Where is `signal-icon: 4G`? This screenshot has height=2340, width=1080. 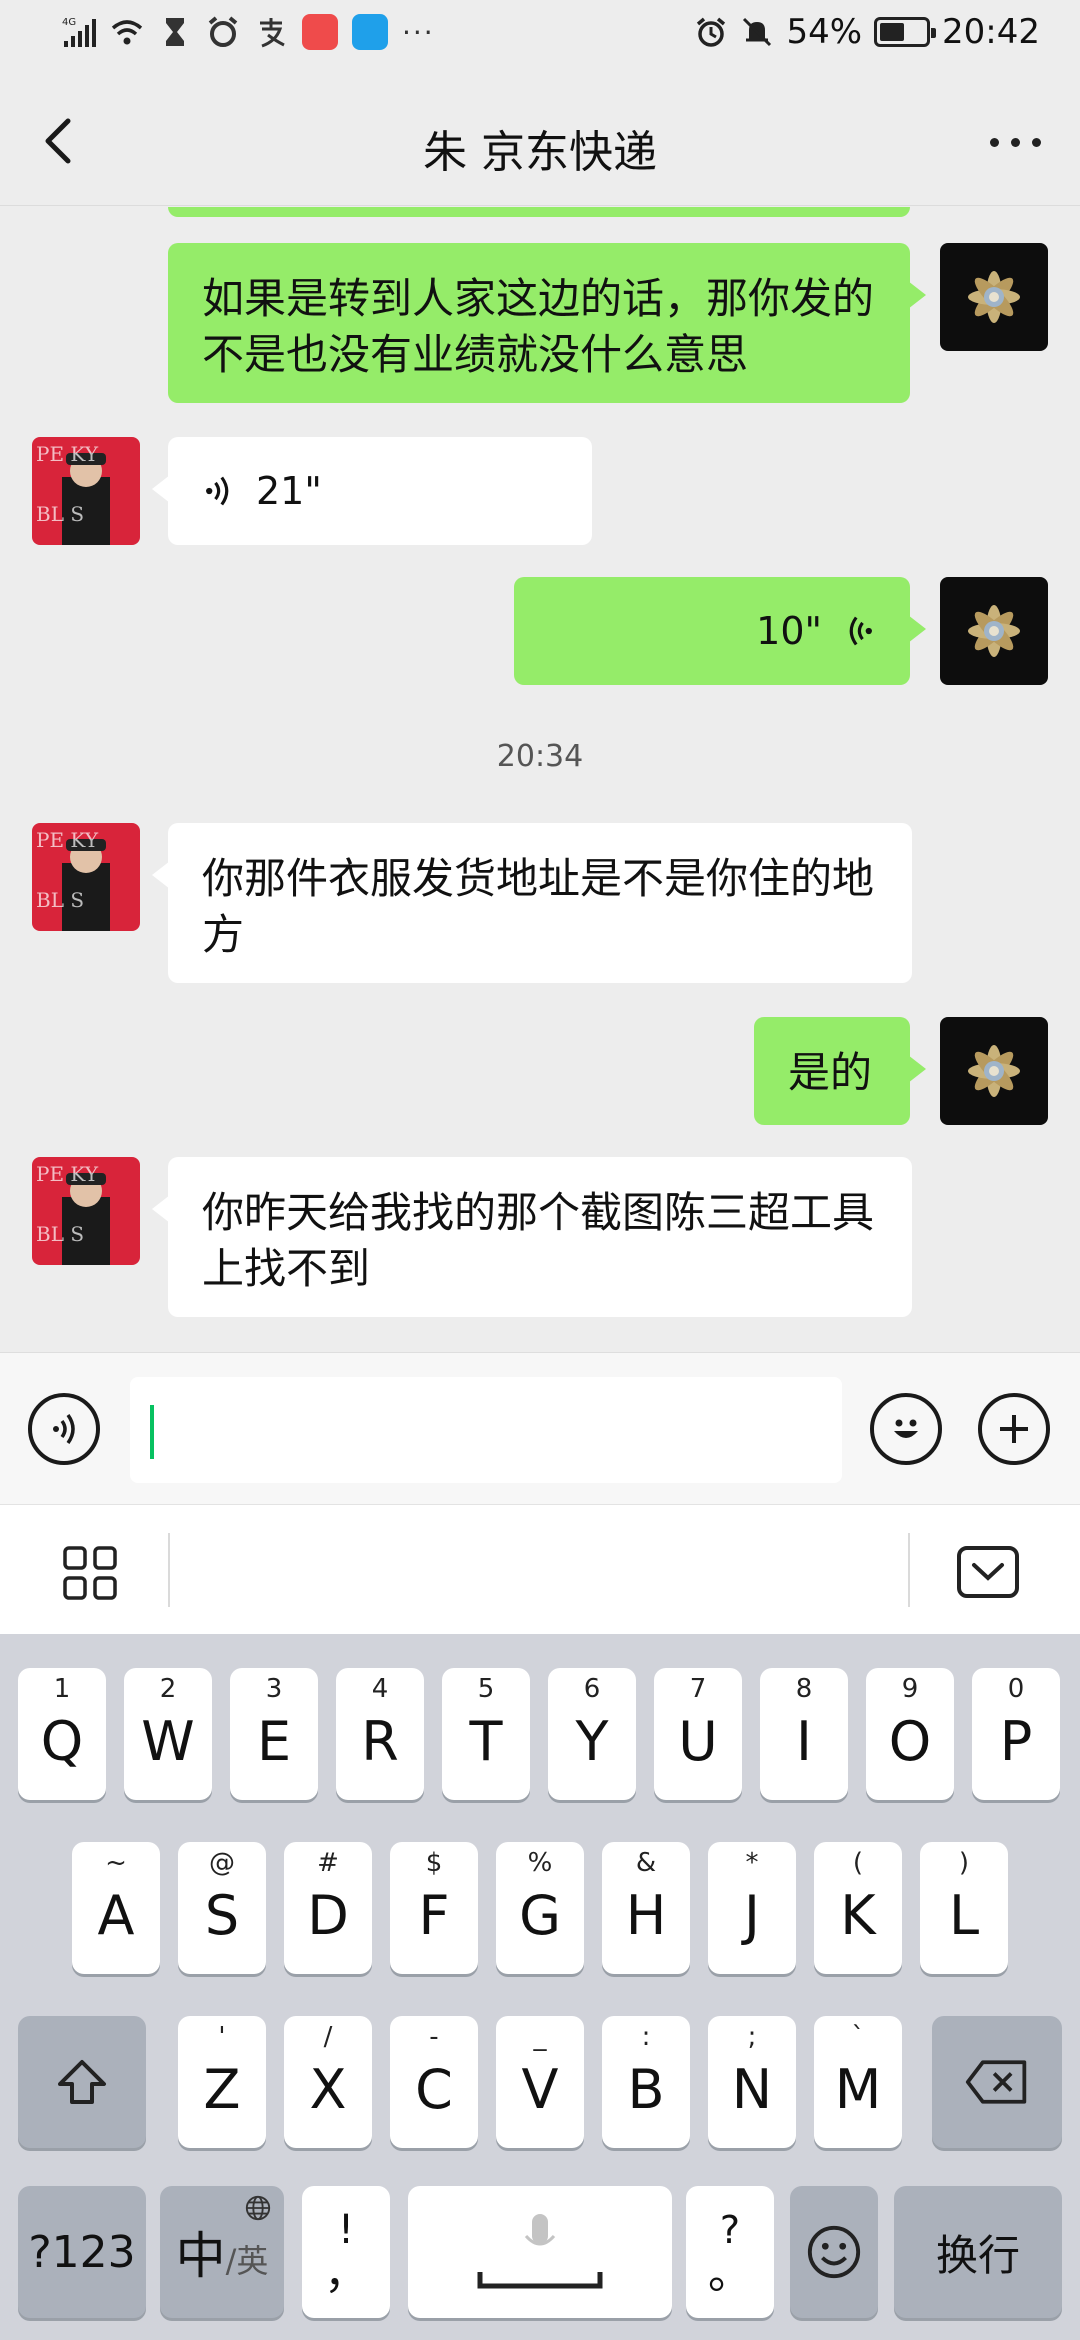
signal-icon: 4G is located at coordinates (79, 32).